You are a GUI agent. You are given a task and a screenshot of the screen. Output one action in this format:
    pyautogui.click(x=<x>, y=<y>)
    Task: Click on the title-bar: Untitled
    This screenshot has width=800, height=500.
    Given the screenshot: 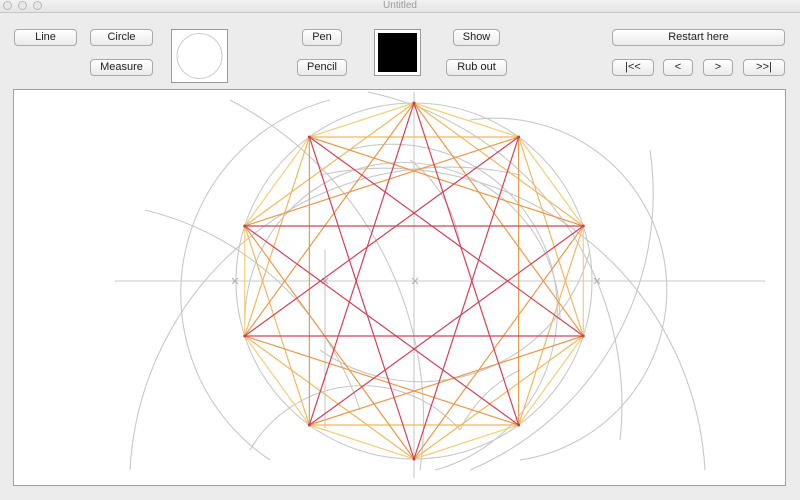 What is the action you would take?
    pyautogui.click(x=400, y=6)
    